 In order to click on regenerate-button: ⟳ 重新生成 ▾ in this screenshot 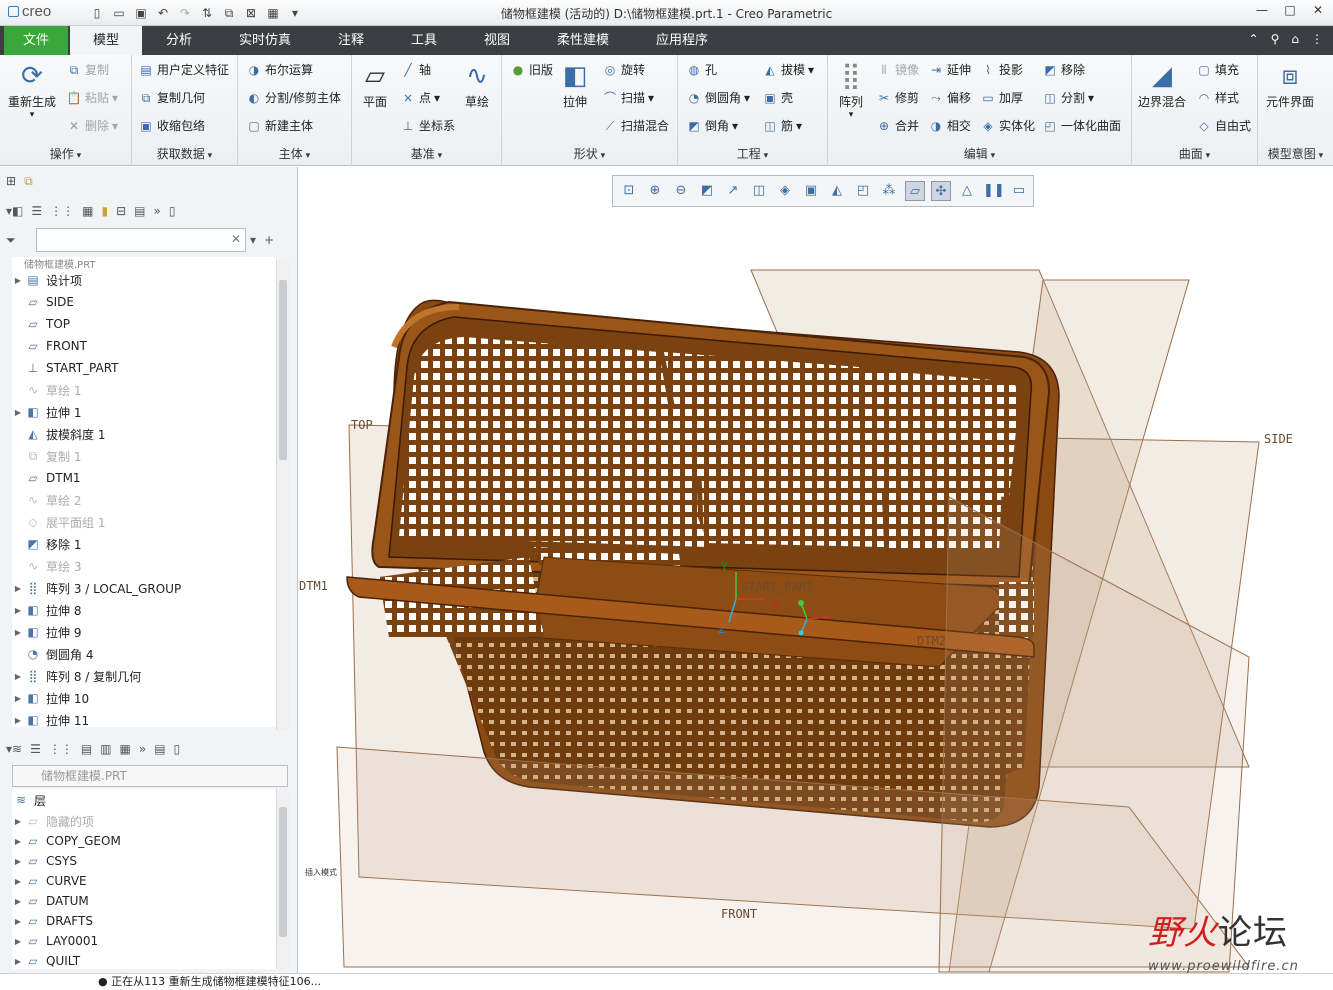, I will do `click(32, 89)`.